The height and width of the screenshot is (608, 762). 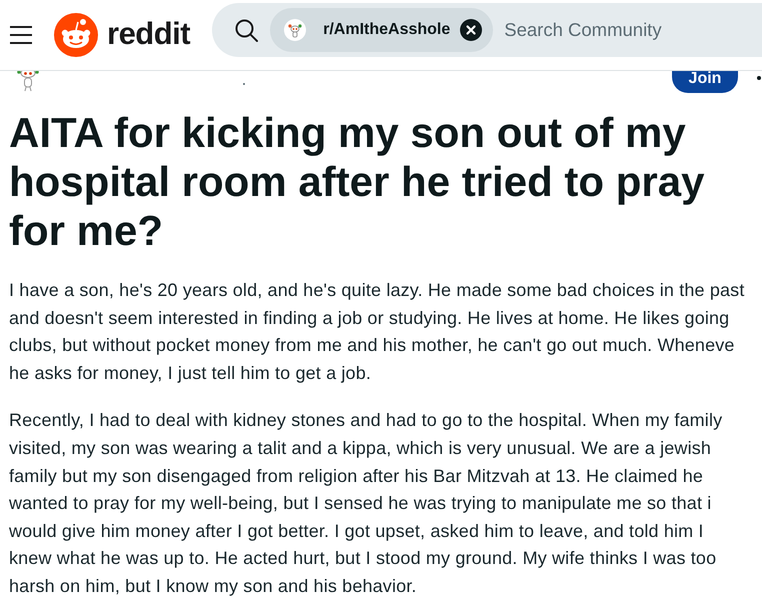 What do you see at coordinates (705, 82) in the screenshot?
I see `join-button: Join` at bounding box center [705, 82].